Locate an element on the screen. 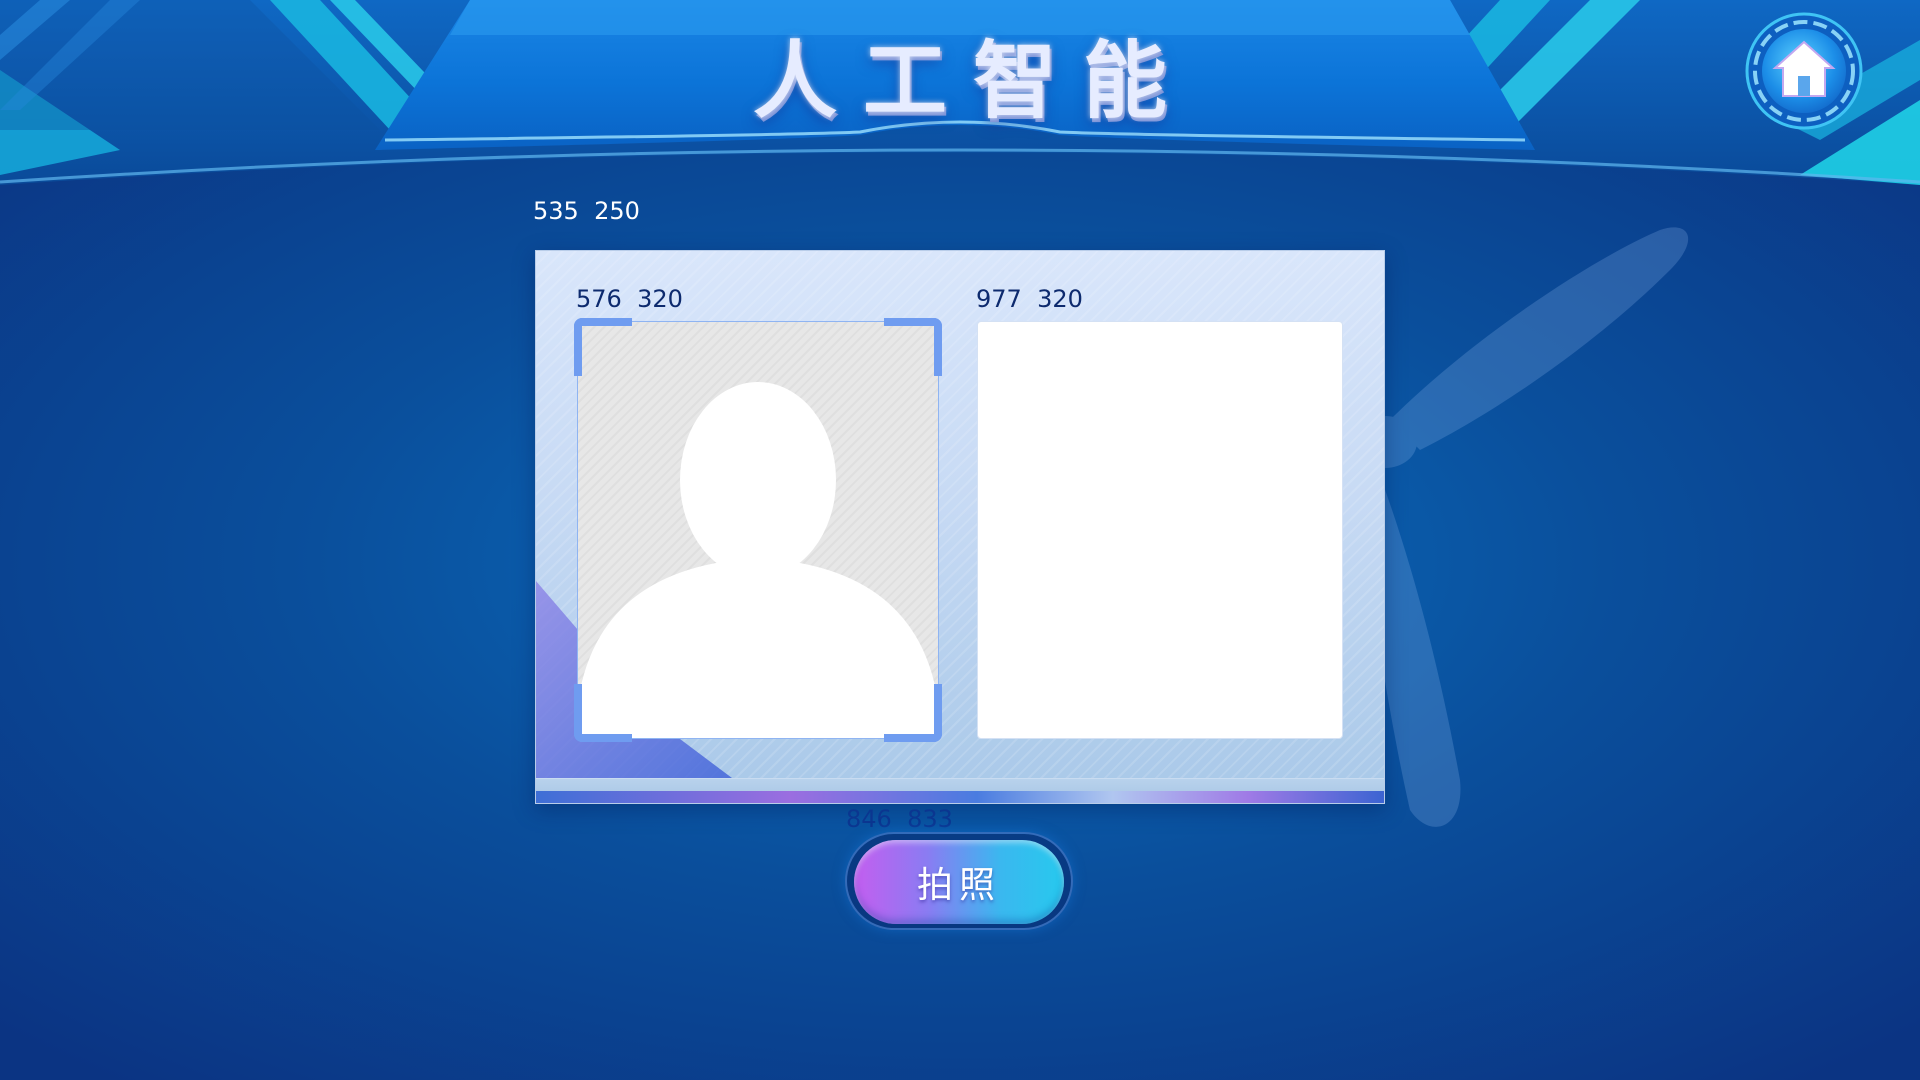 The image size is (1920, 1080). capture-button-label: 拍照 is located at coordinates (958, 885).